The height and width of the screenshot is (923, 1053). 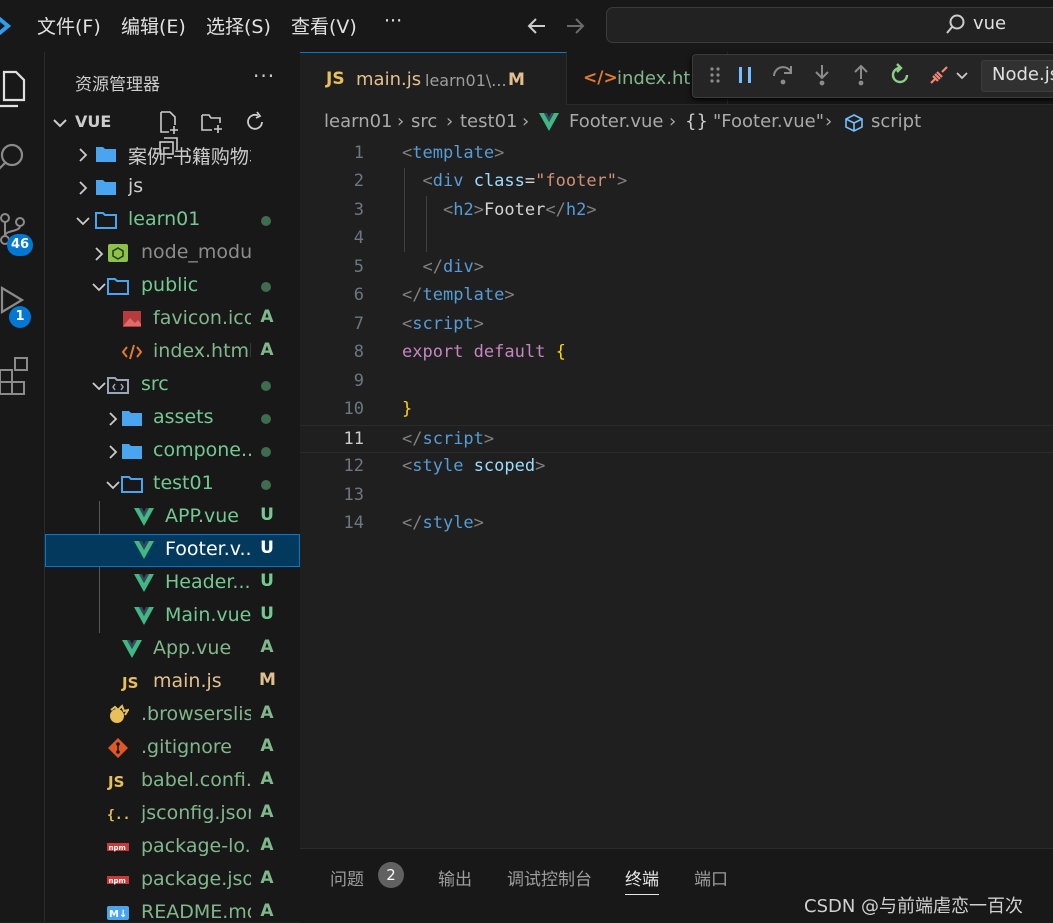 What do you see at coordinates (172, 286) in the screenshot?
I see `tree-item: public` at bounding box center [172, 286].